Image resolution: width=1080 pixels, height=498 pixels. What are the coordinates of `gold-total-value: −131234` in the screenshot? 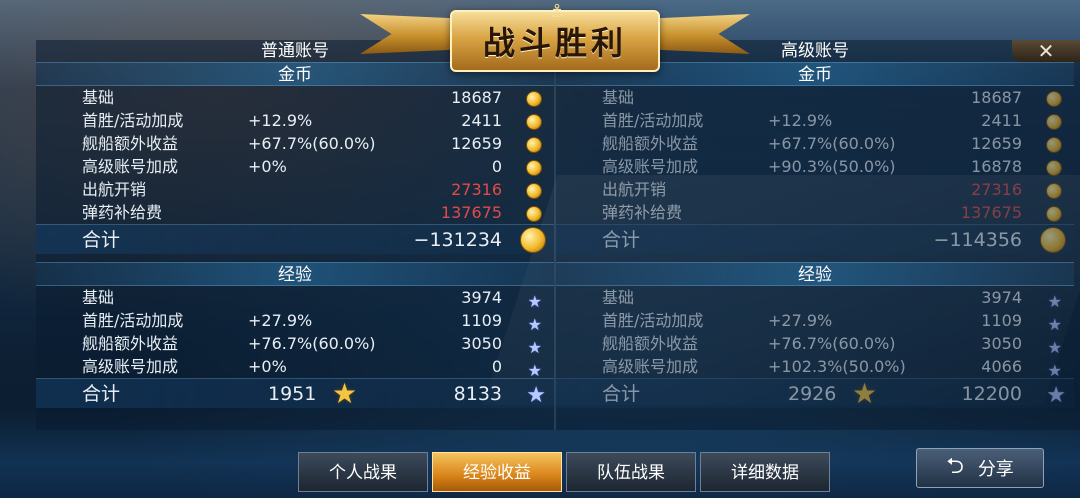 It's located at (457, 240).